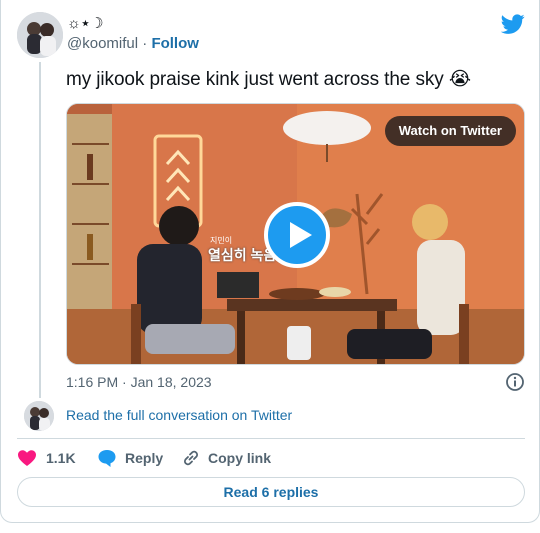 This screenshot has width=540, height=533. Describe the element at coordinates (102, 43) in the screenshot. I see `handle: @koomiful` at that location.